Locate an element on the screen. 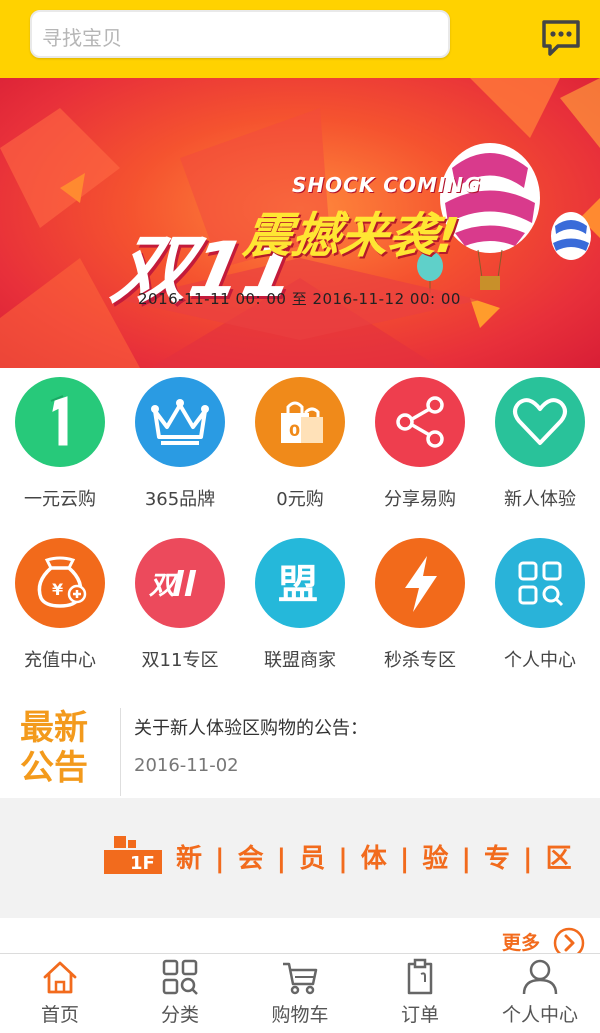 This screenshot has width=600, height=1033. lightning-icon is located at coordinates (420, 583).